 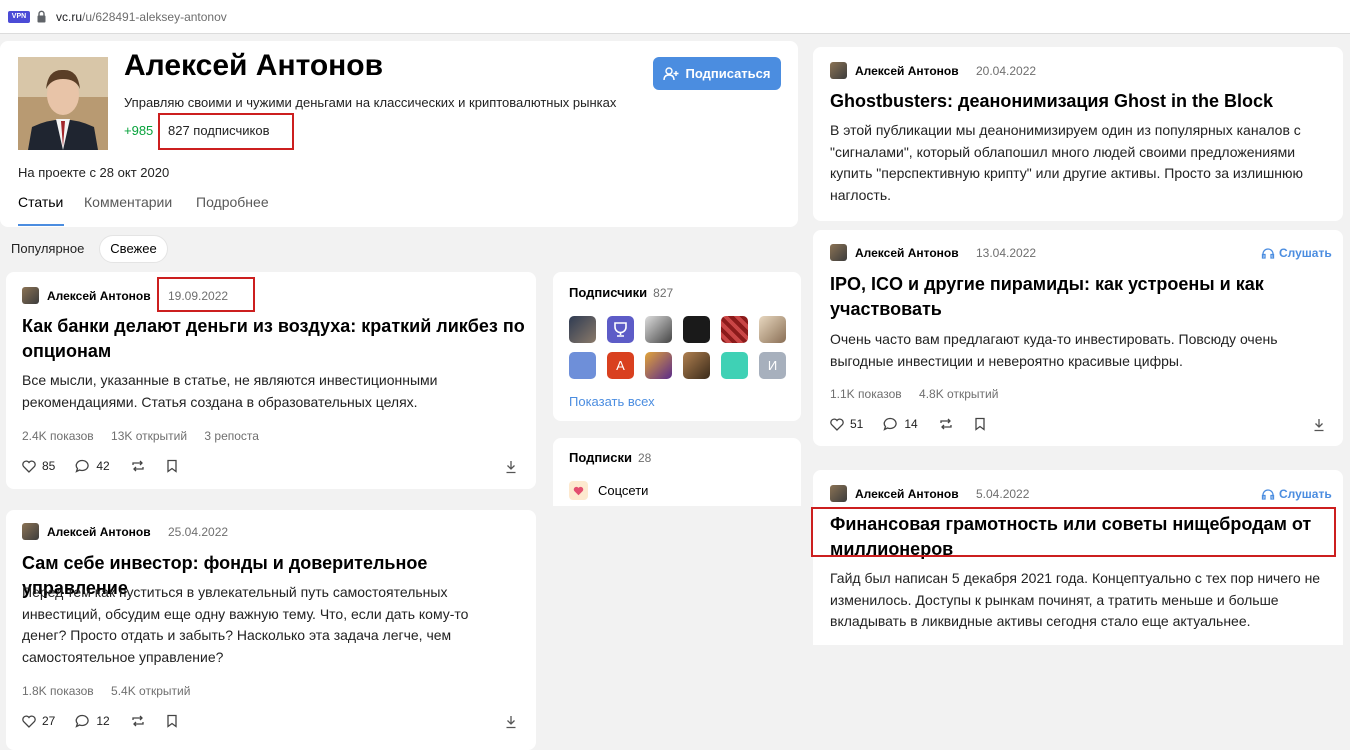 I want to click on subscriptions-title: Подписки 28, so click(x=610, y=457).